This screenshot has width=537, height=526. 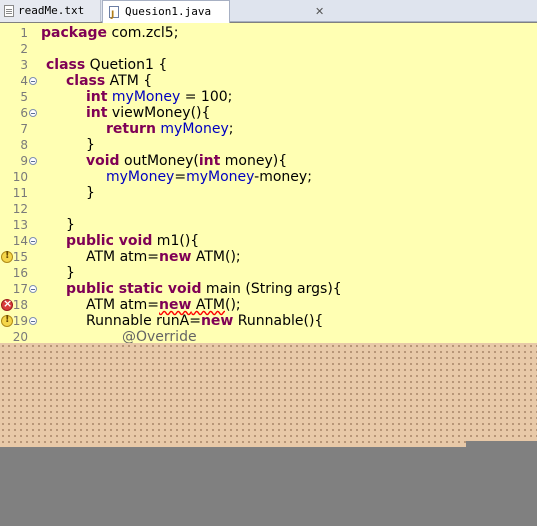 I want to click on tab-label: readMe.txt, so click(x=51, y=10).